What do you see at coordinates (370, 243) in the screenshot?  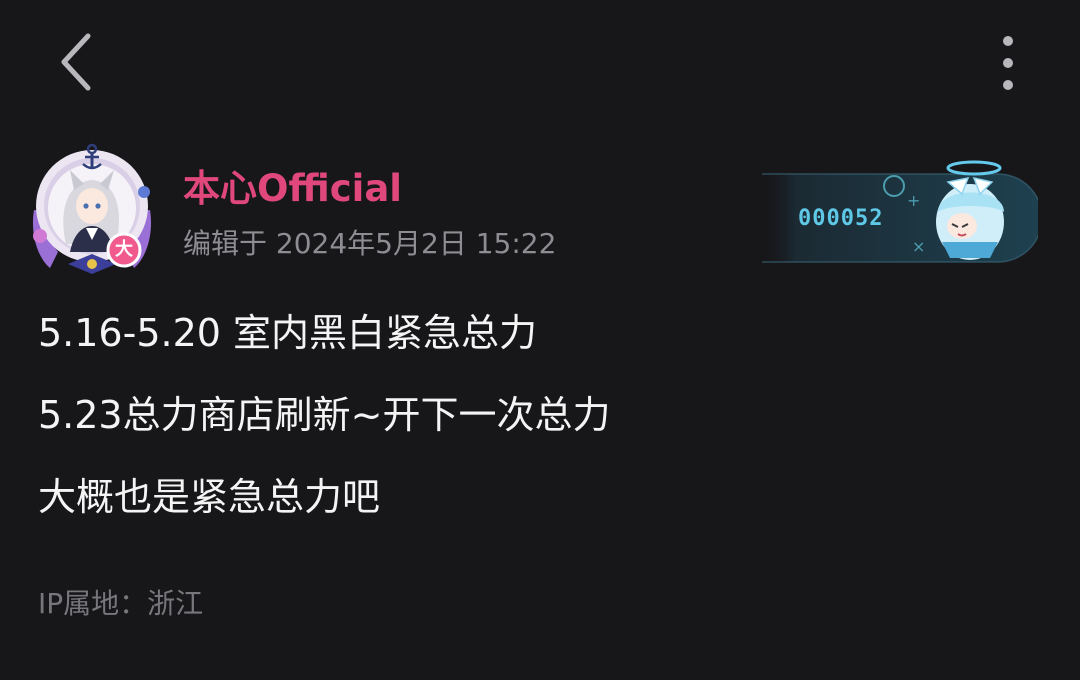 I see `edit-timestamp: 编辑于 2024年5月2日 15:22` at bounding box center [370, 243].